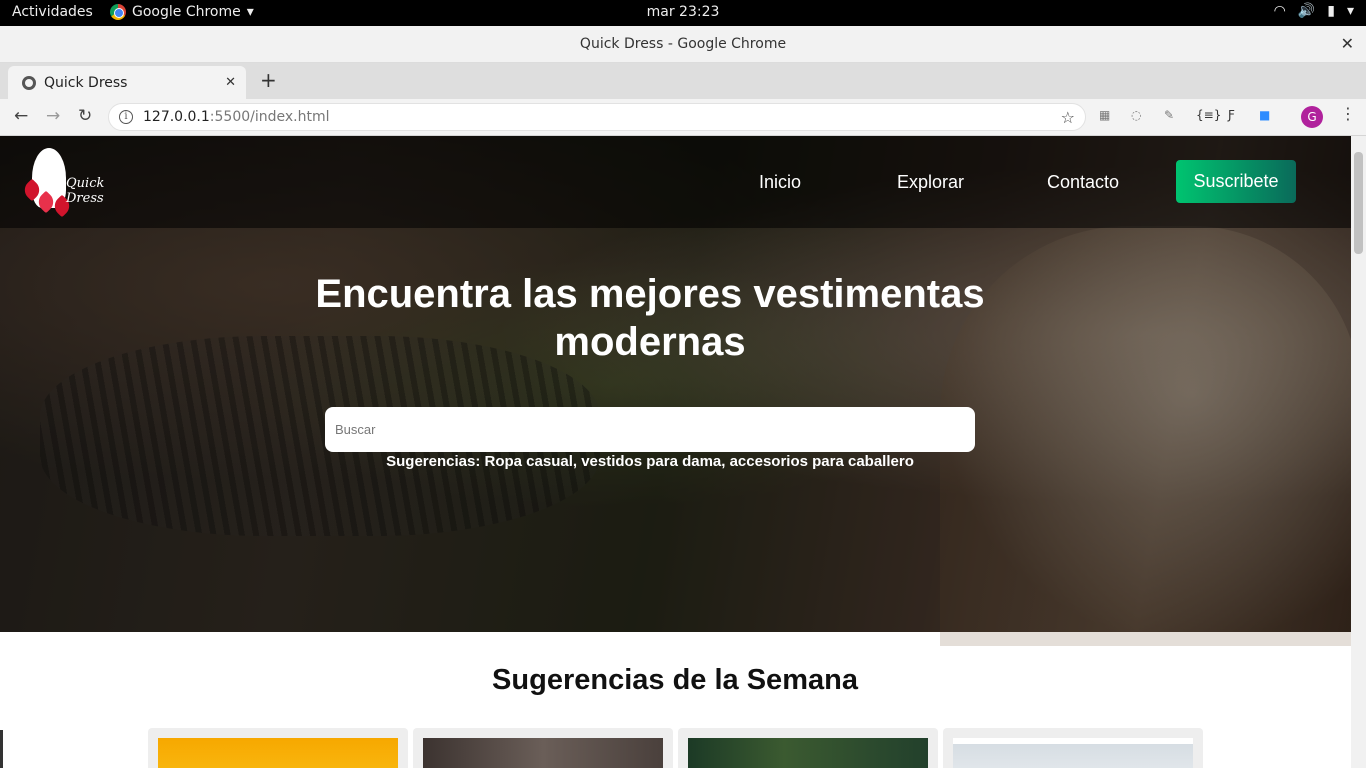 The width and height of the screenshot is (1366, 768). What do you see at coordinates (650, 429) in the screenshot?
I see `search-input` at bounding box center [650, 429].